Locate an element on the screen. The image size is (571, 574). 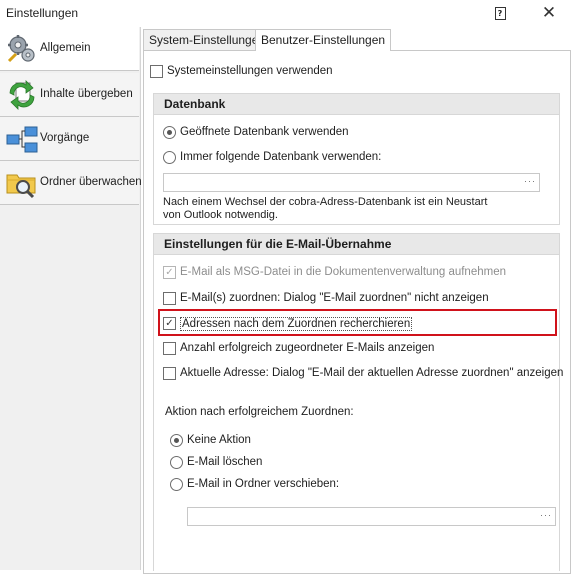
hide-assign-dialog-checkbox is located at coordinates (169, 298).